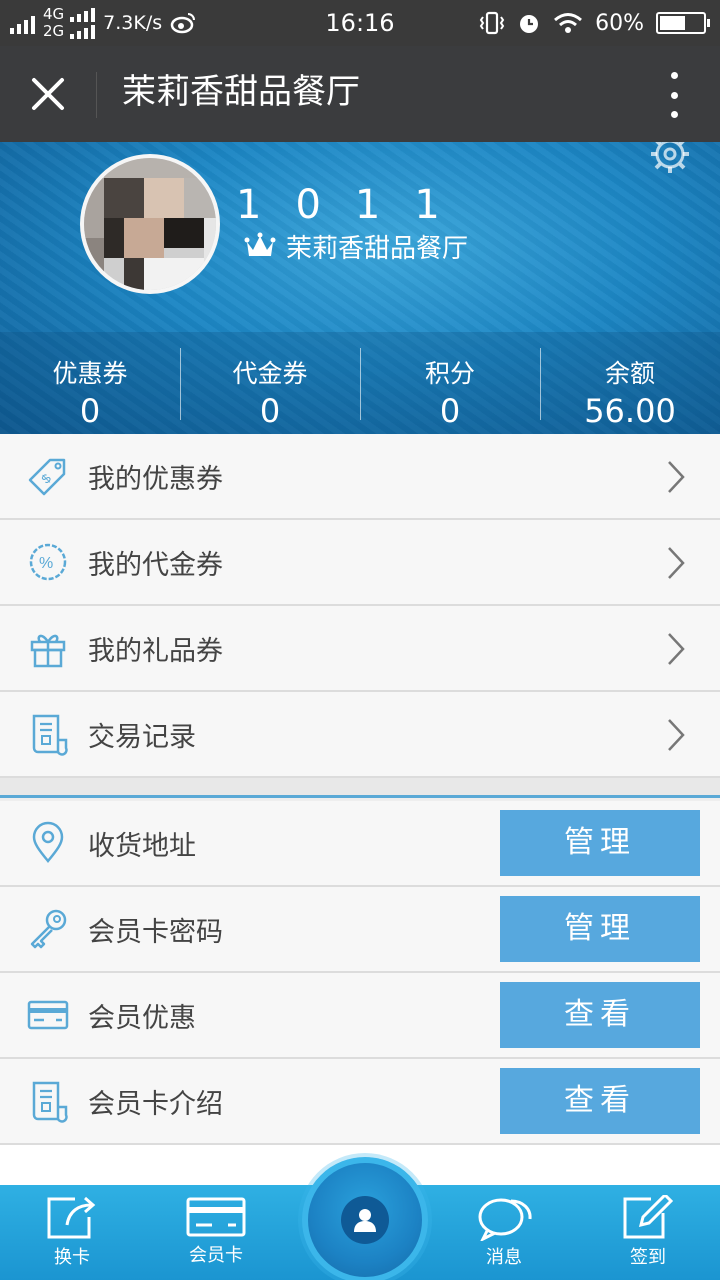  Describe the element at coordinates (360, 930) in the screenshot. I see `setting-card-password: 会员卡密码 管理` at that location.